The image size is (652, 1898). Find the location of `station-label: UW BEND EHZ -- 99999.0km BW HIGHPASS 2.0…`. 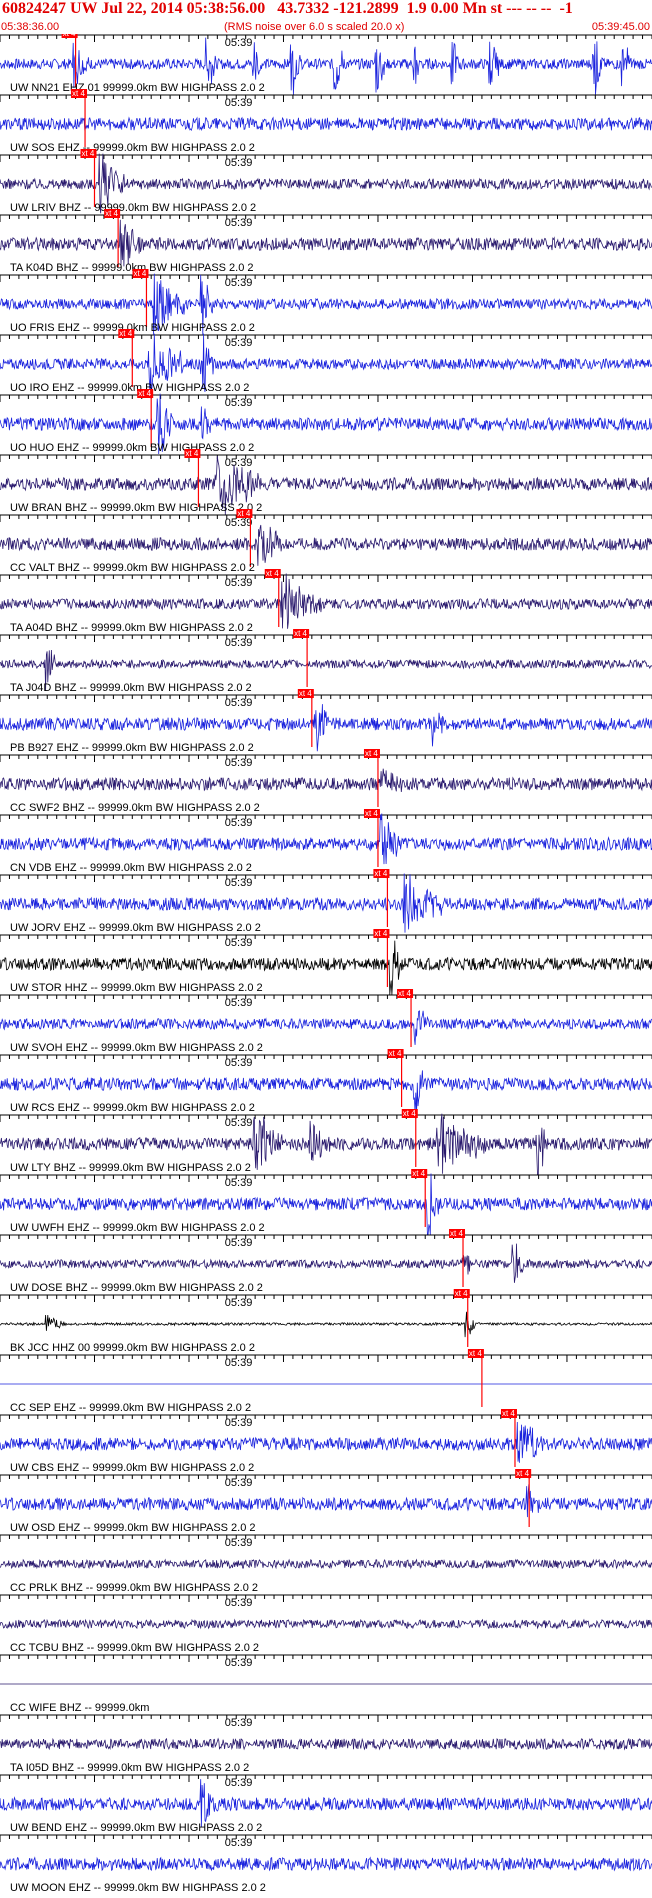

station-label: UW BEND EHZ -- 99999.0km BW HIGHPASS 2.0… is located at coordinates (136, 1828).